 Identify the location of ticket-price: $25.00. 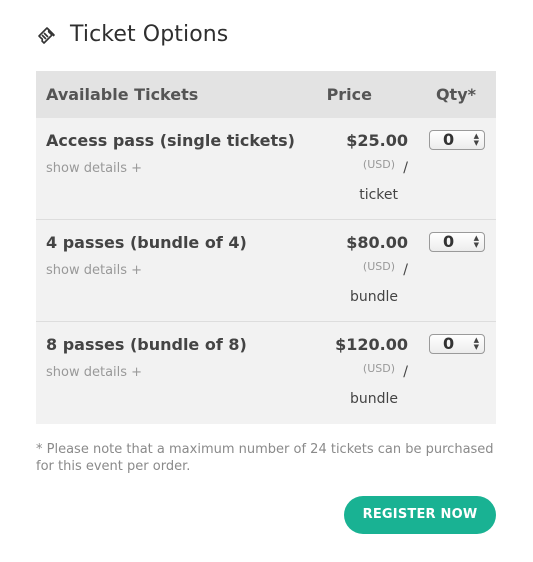
(377, 140).